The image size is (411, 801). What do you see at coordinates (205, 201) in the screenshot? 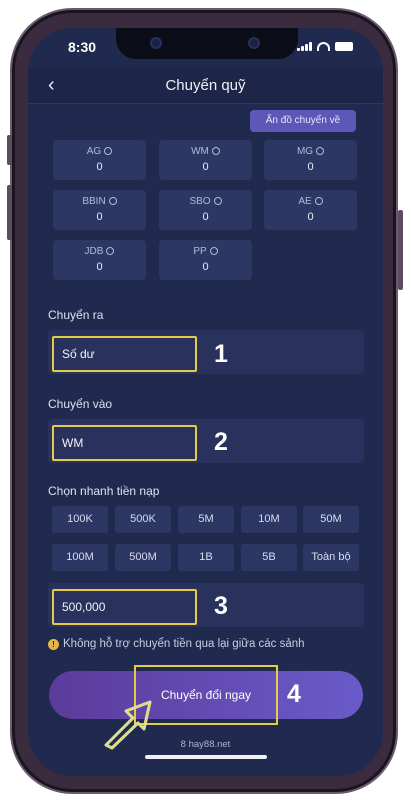
I see `wallet-name: SBO` at bounding box center [205, 201].